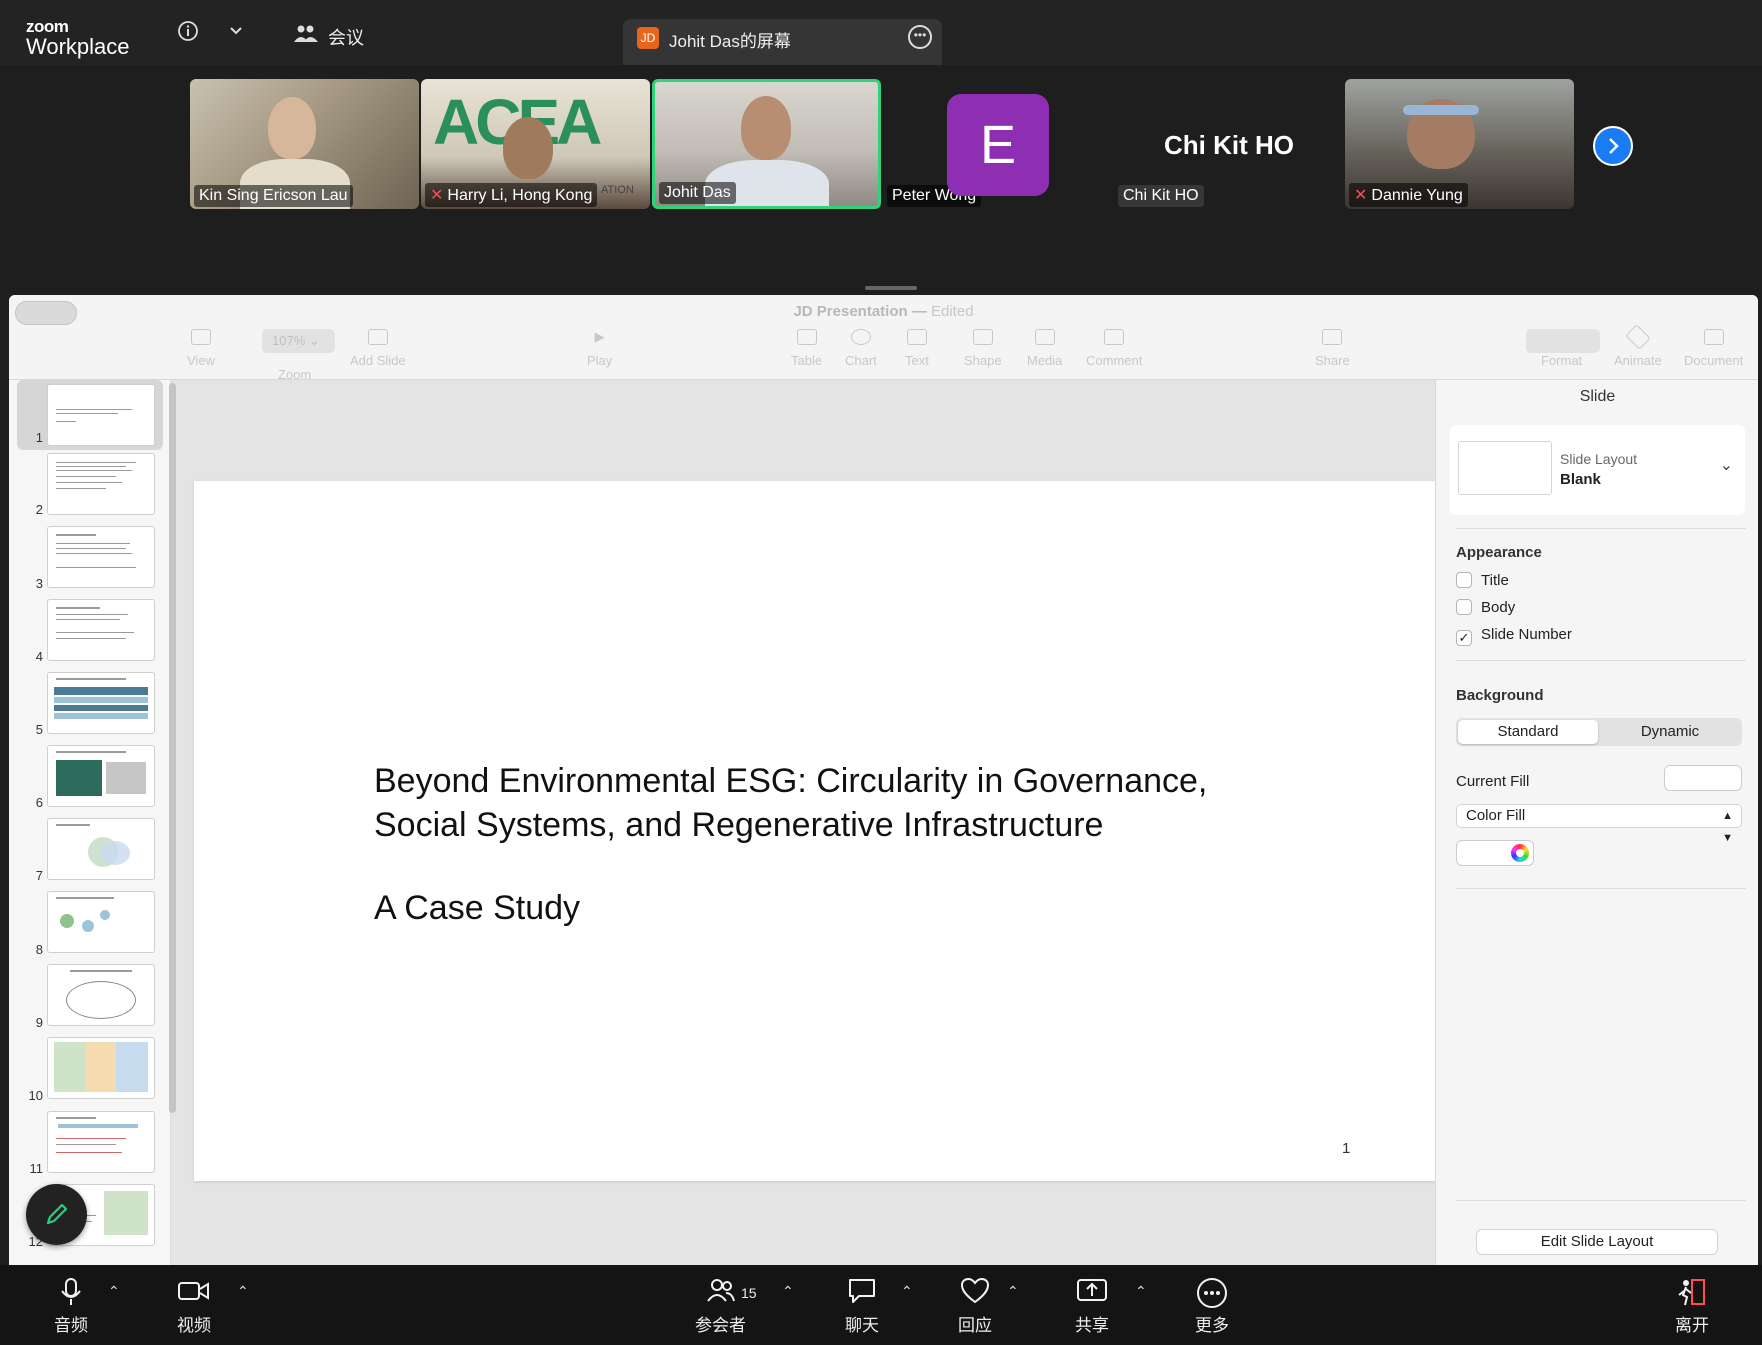  I want to click on strip-resize-handle, so click(891, 288).